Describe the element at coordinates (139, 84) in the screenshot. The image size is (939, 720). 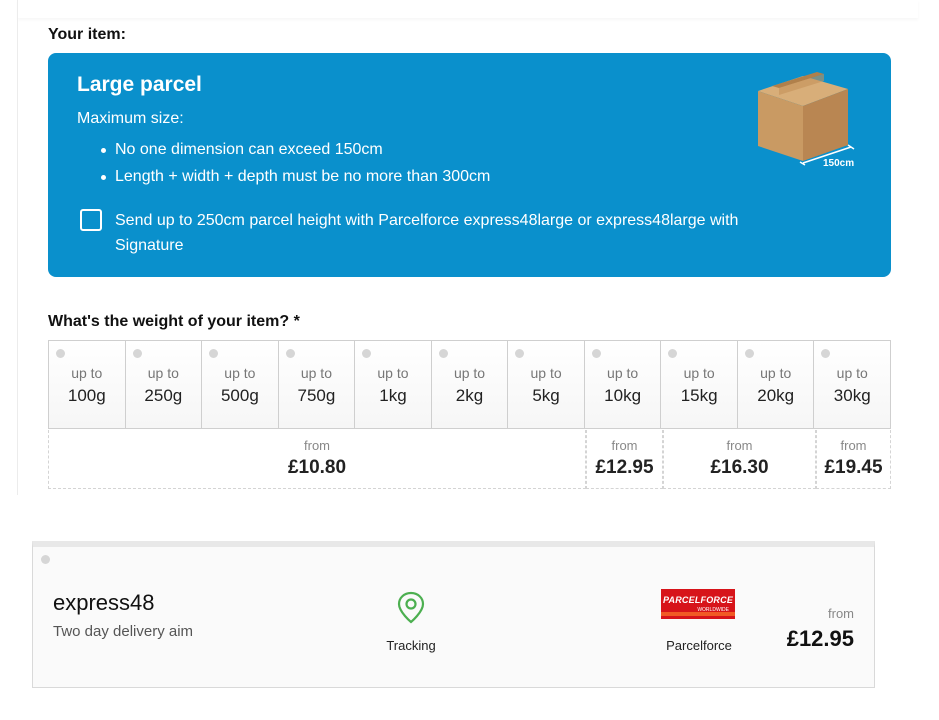
I see `parcel-size-title: Large parcel` at that location.